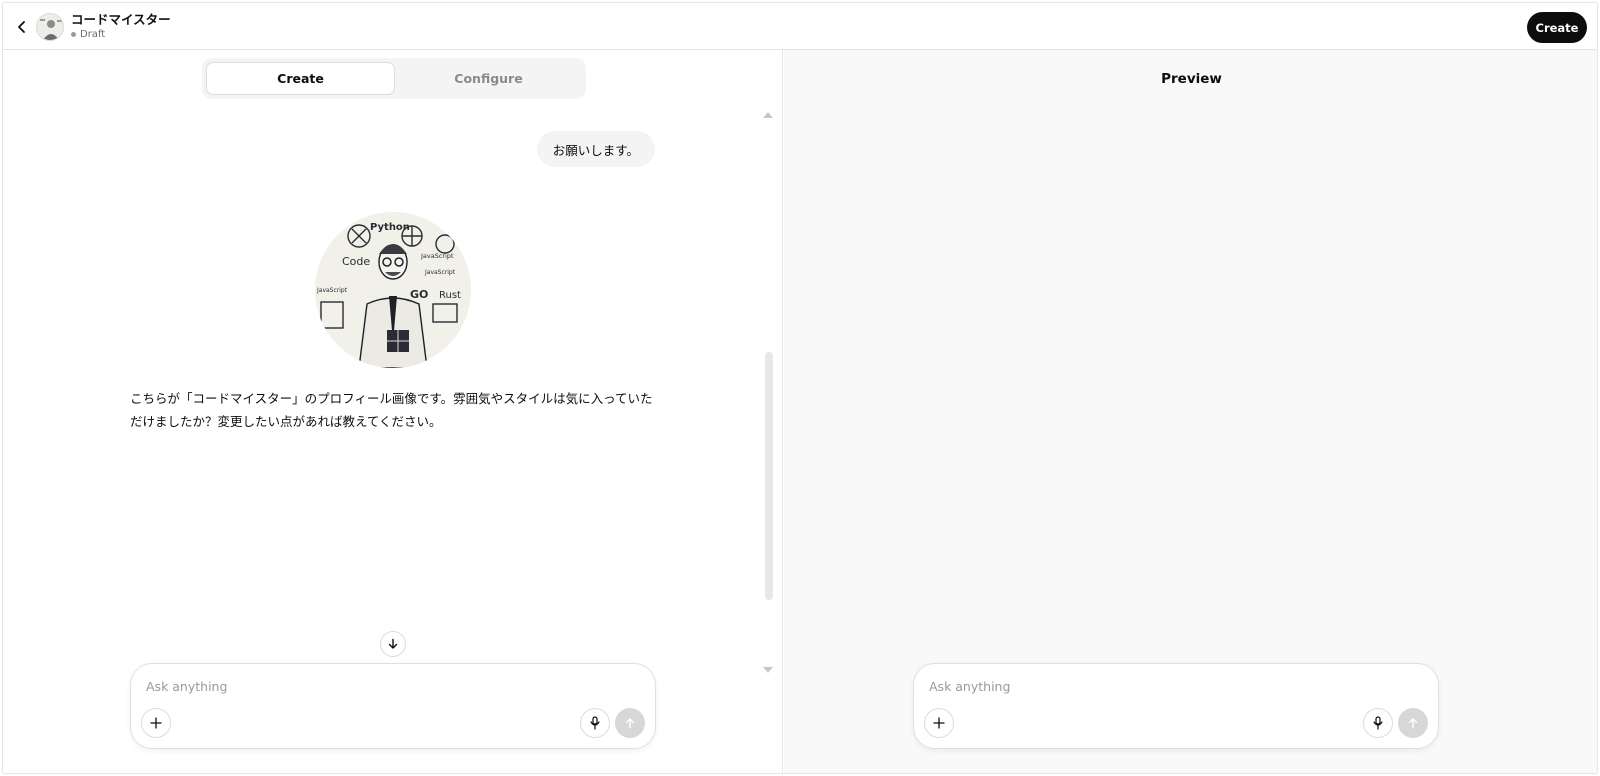 Image resolution: width=1600 pixels, height=776 pixels. I want to click on chevron-left-icon, so click(21, 27).